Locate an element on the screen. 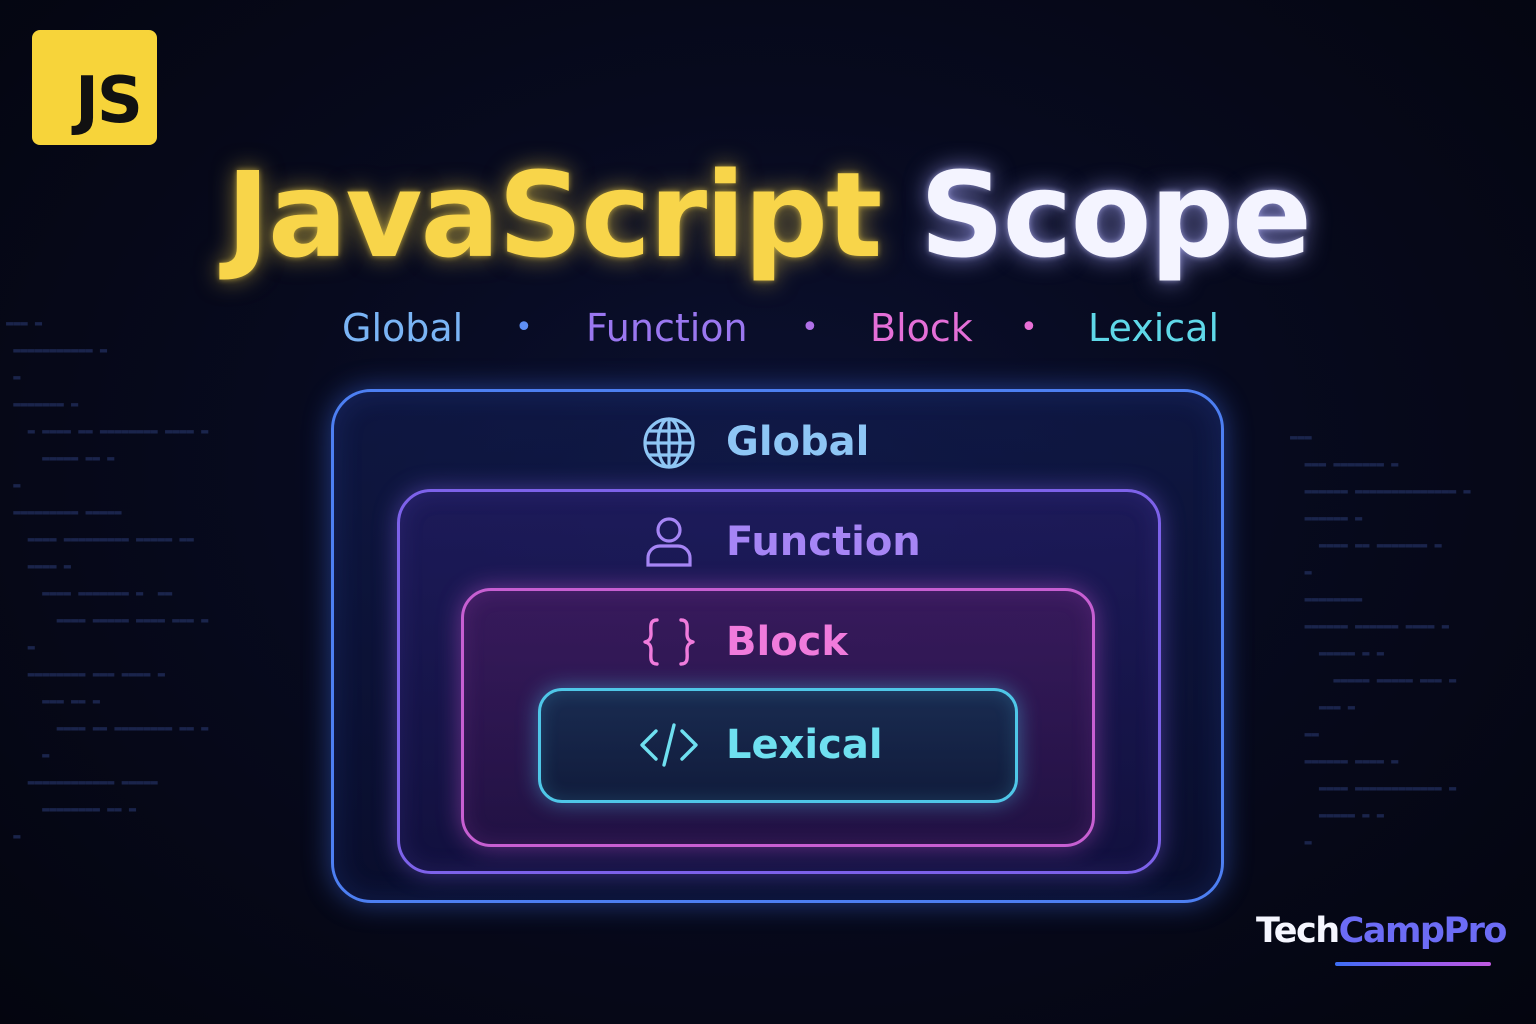 This screenshot has width=1536, height=1024. curly-braces-icon is located at coordinates (669, 644).